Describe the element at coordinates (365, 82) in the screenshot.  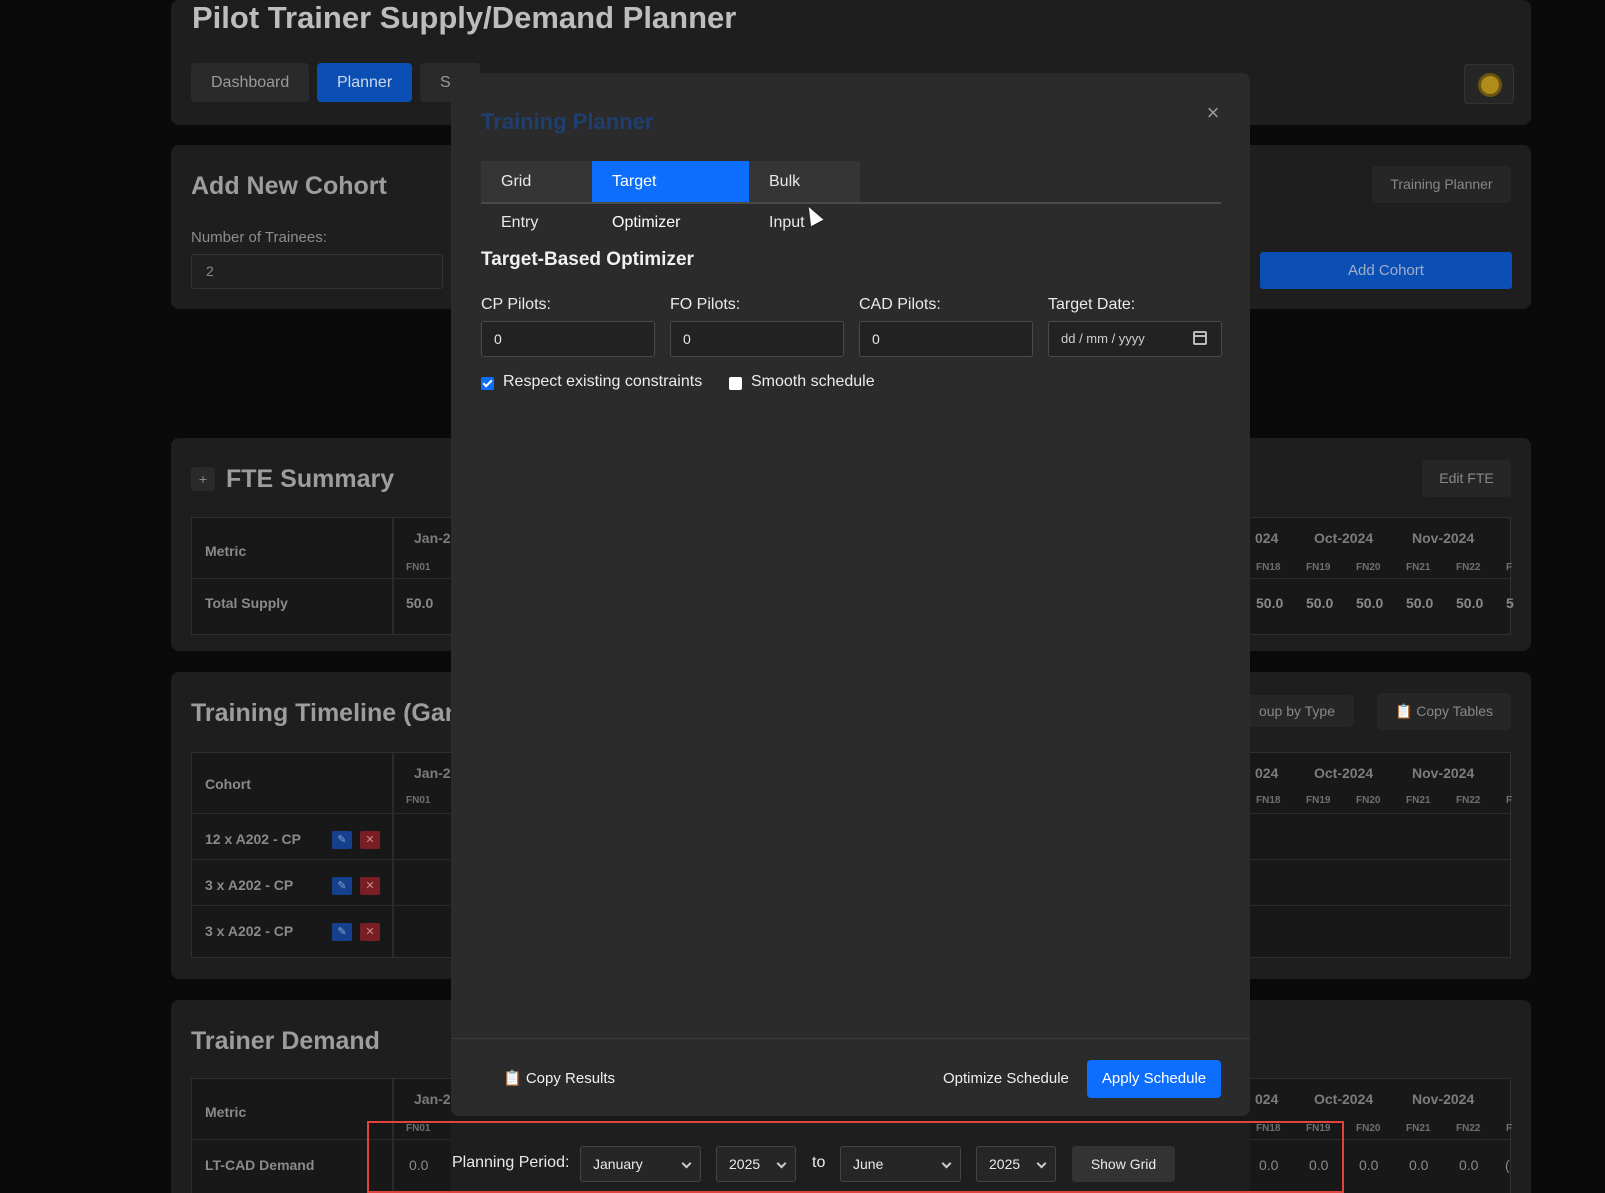
I see `nav-planner: Planner` at that location.